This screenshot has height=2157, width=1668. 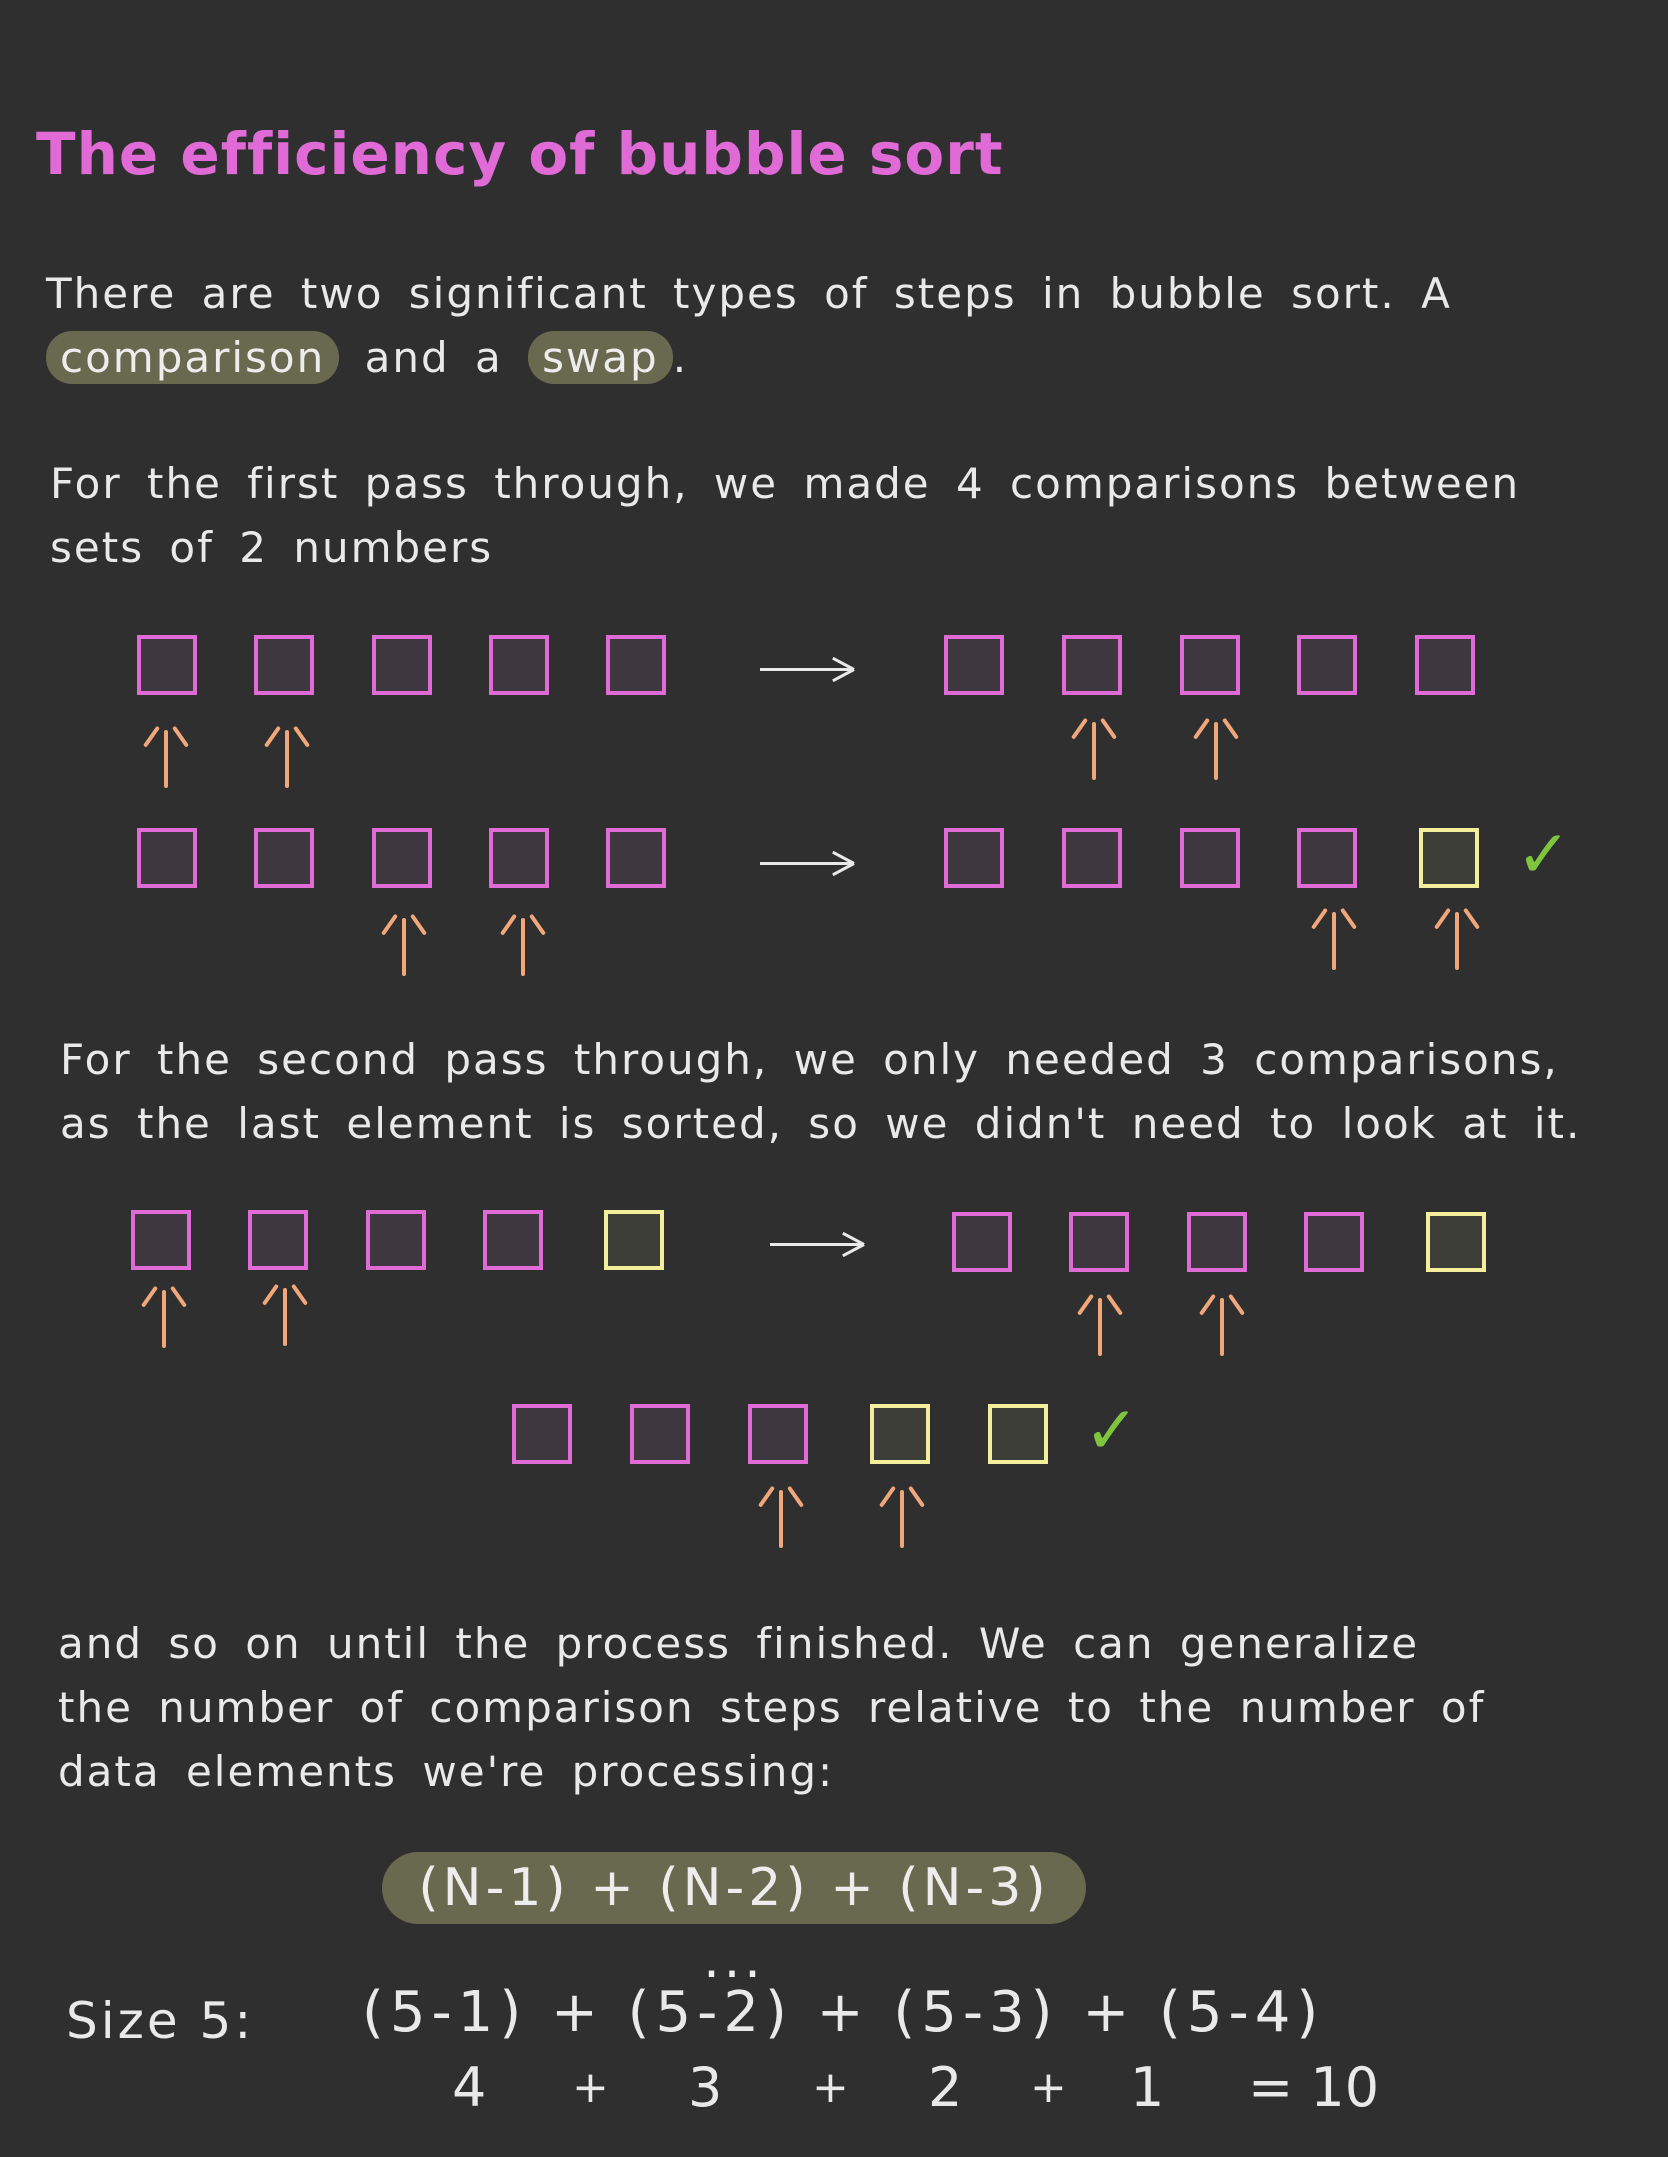 What do you see at coordinates (520, 154) in the screenshot?
I see `page-title: The efficiency of bubble sort` at bounding box center [520, 154].